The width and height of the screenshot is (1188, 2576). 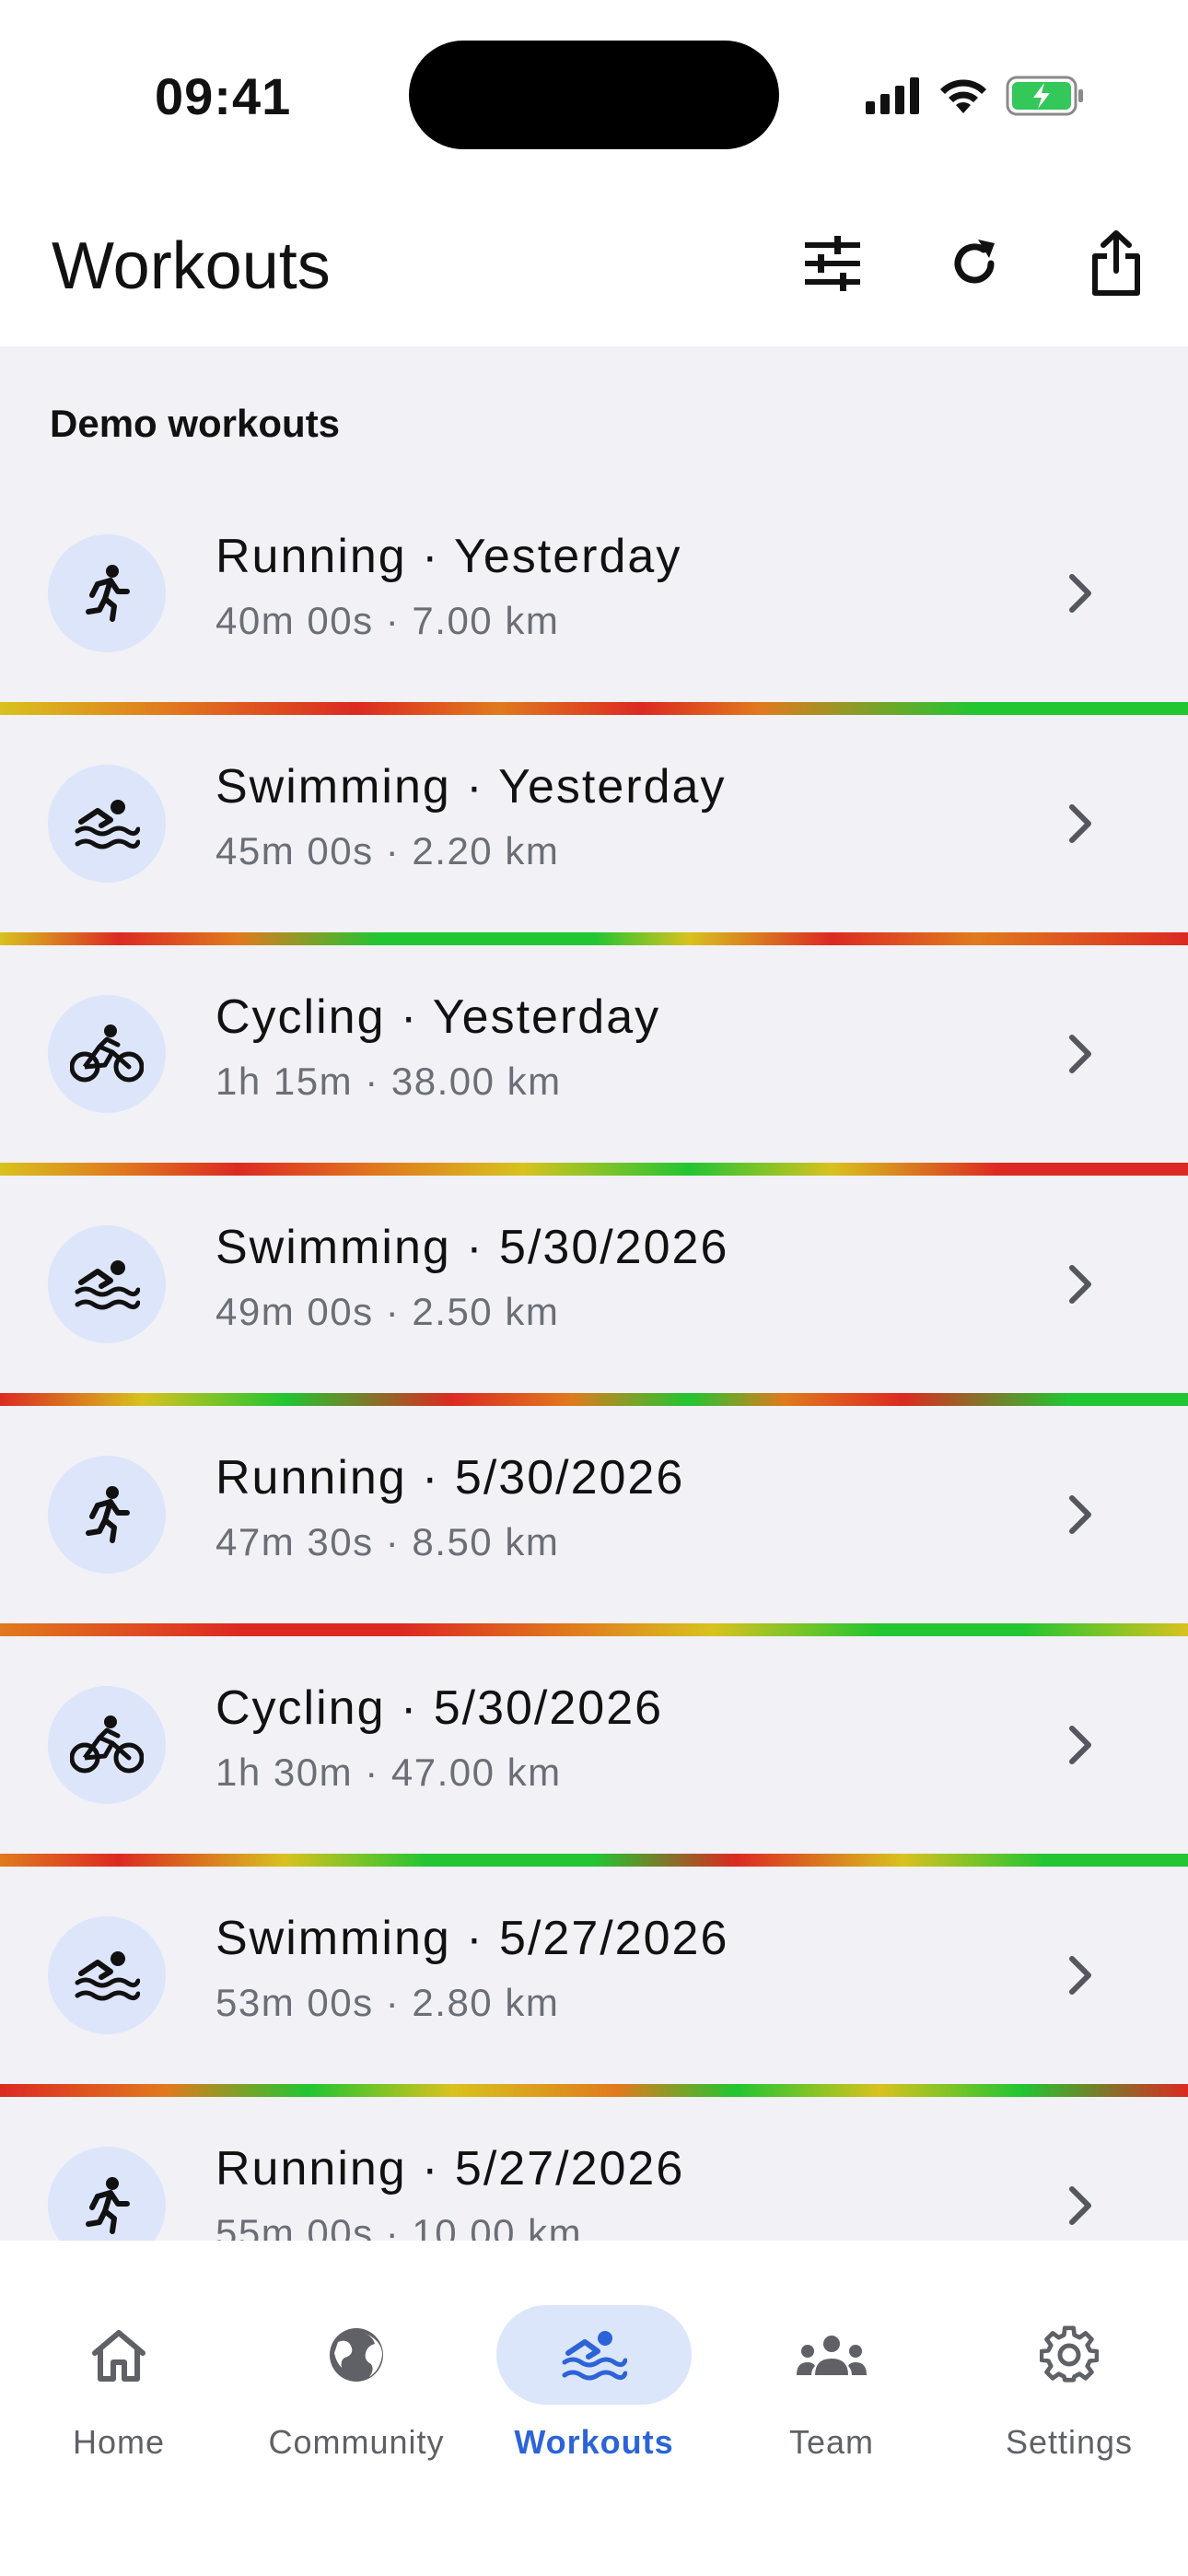 I want to click on workout-subtitle: 53m 00s · 2.80 km, so click(x=387, y=2002).